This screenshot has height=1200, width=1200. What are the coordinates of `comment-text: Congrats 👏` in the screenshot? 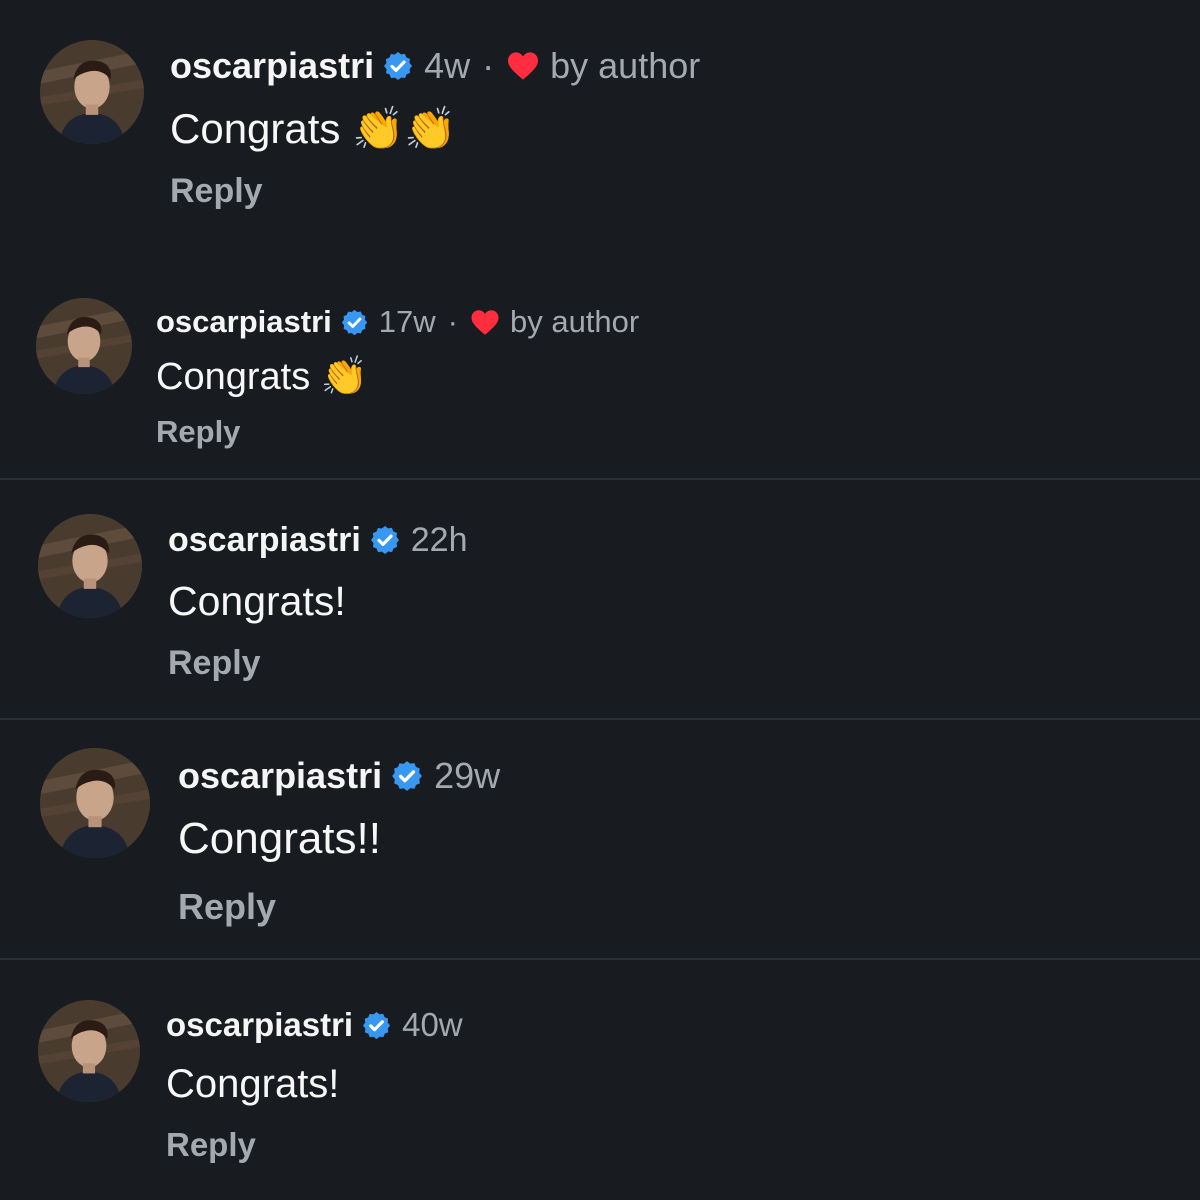 It's located at (262, 377).